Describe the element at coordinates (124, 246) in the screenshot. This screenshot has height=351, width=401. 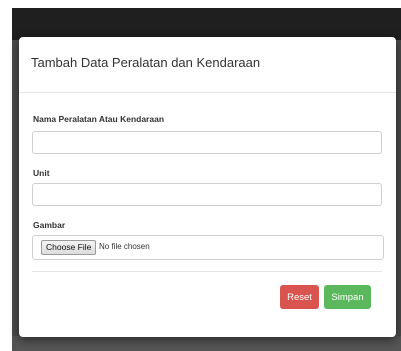
I see `file-status-text: No file chosen` at that location.